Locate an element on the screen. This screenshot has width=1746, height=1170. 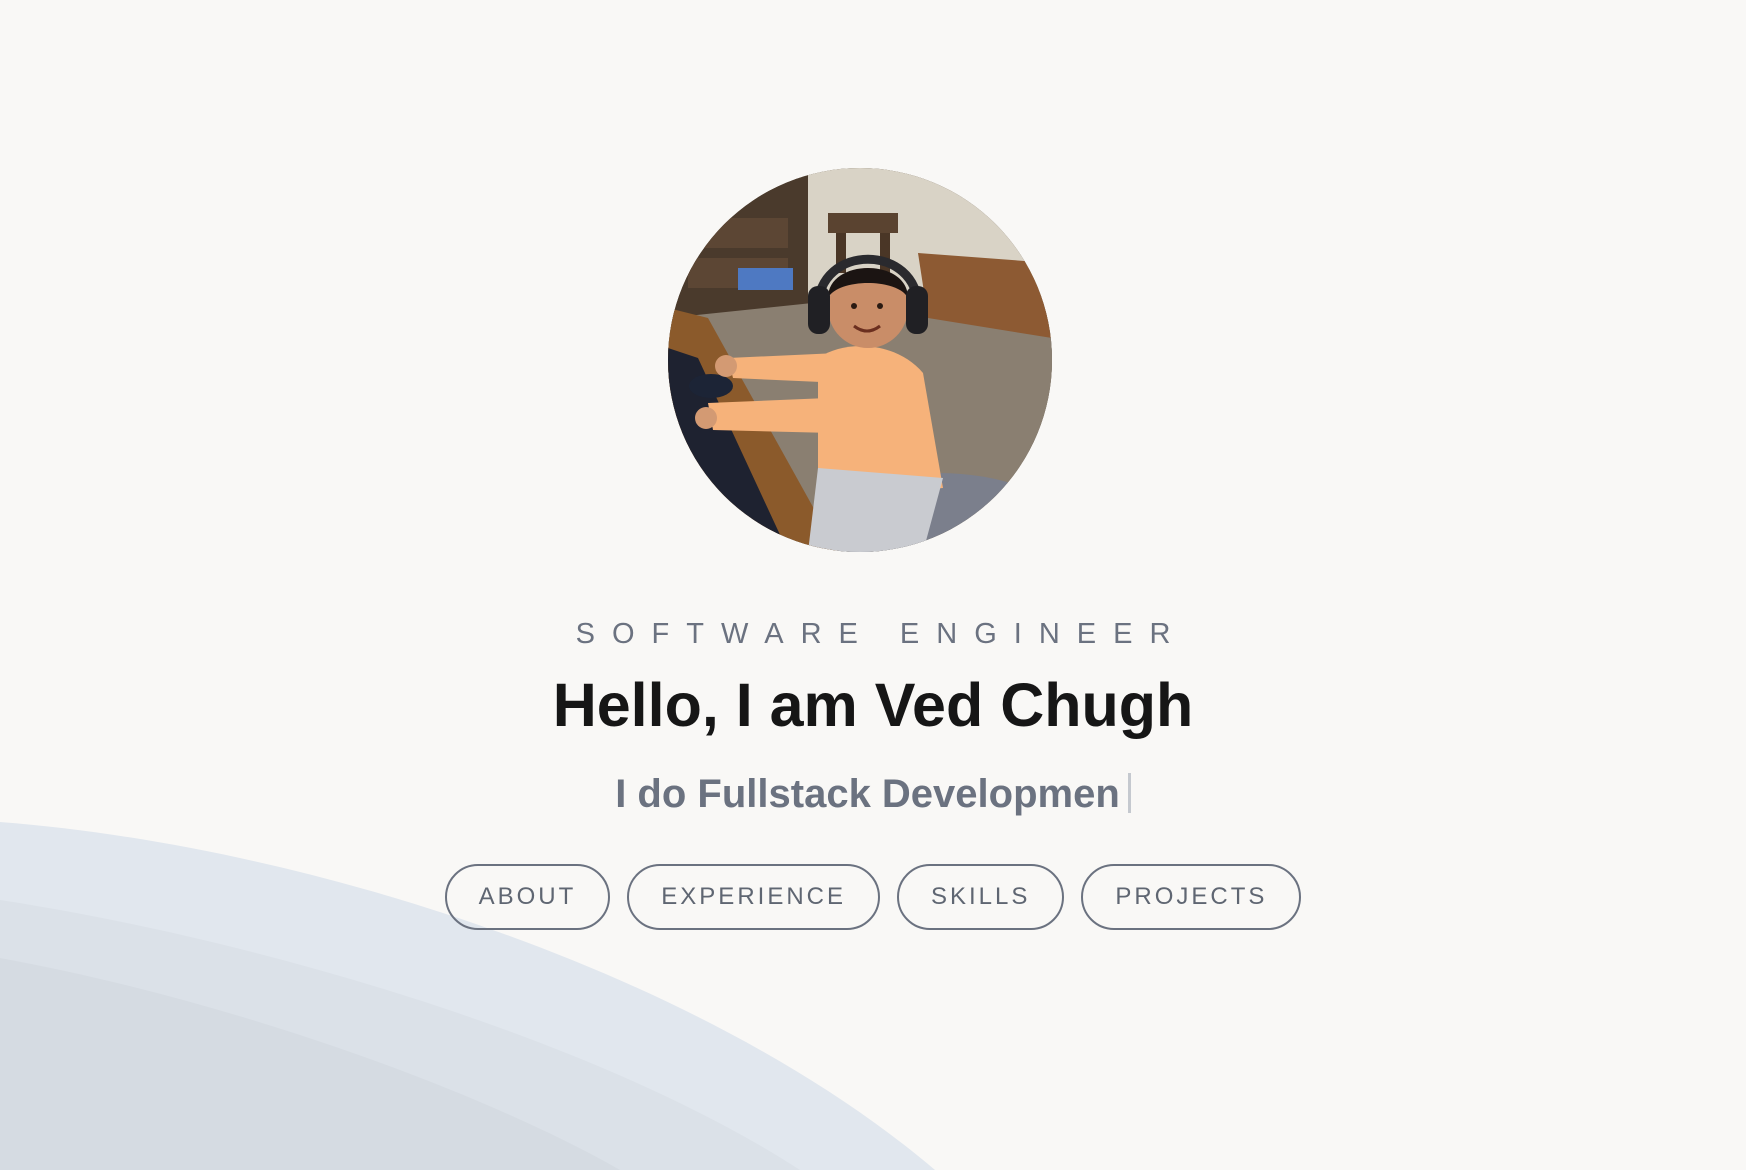
about-button: ABOUT is located at coordinates (527, 897).